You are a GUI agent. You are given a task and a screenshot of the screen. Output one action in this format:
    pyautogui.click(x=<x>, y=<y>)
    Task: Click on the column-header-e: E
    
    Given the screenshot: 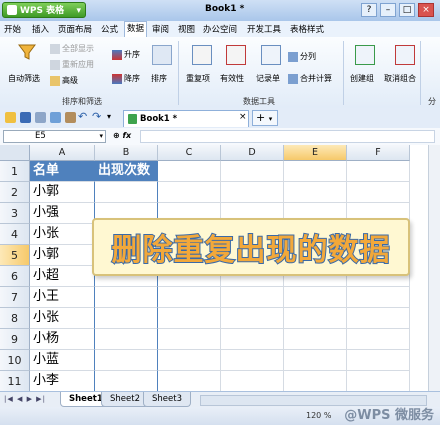 What is the action you would take?
    pyautogui.click(x=315, y=153)
    